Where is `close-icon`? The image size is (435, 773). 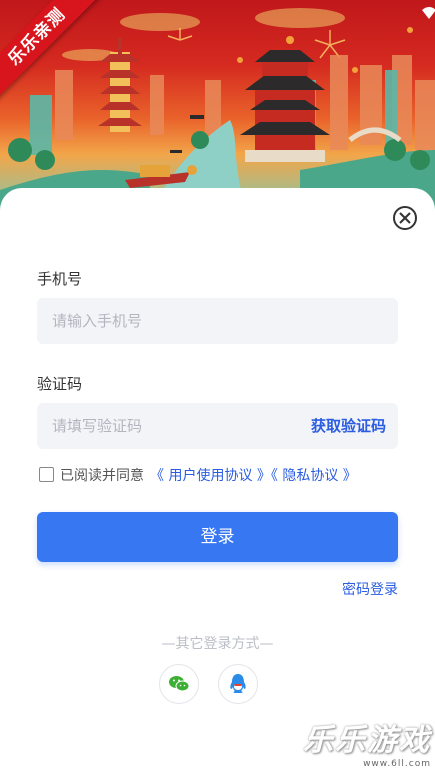 close-icon is located at coordinates (405, 218).